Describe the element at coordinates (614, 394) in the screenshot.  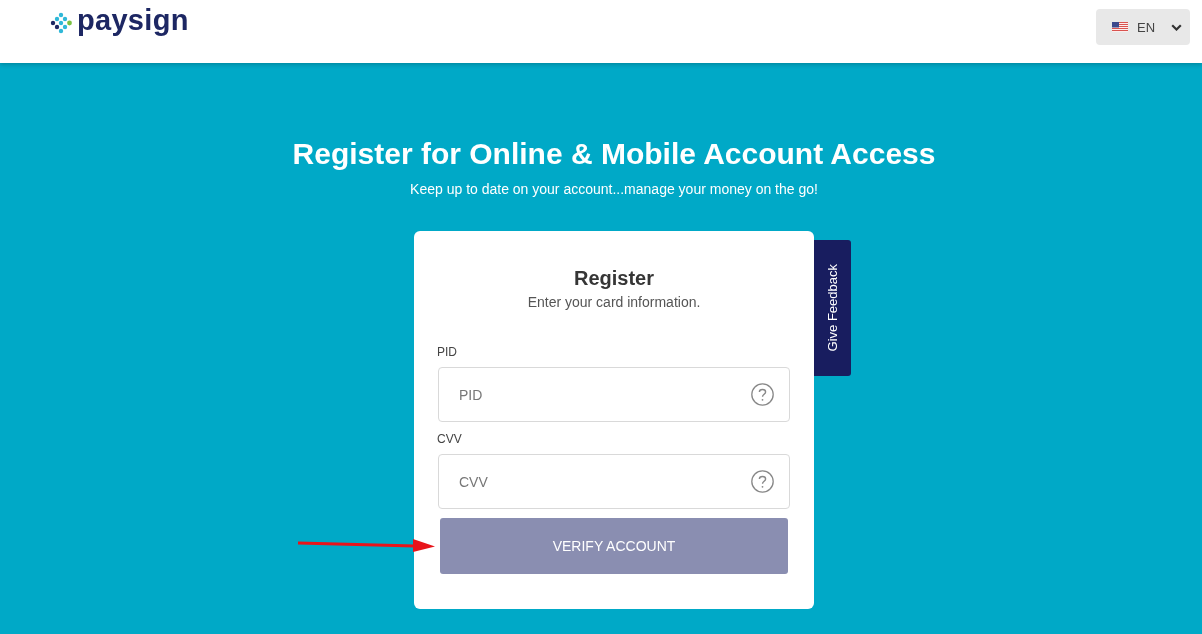
I see `input-field: PID` at that location.